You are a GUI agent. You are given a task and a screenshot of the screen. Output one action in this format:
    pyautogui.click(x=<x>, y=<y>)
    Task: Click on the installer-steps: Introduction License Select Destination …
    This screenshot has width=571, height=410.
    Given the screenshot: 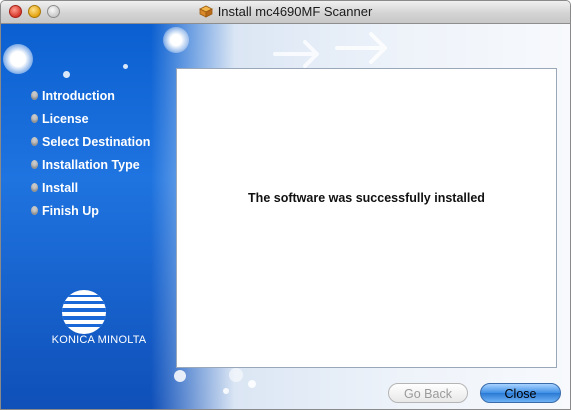 What is the action you would take?
    pyautogui.click(x=85, y=153)
    